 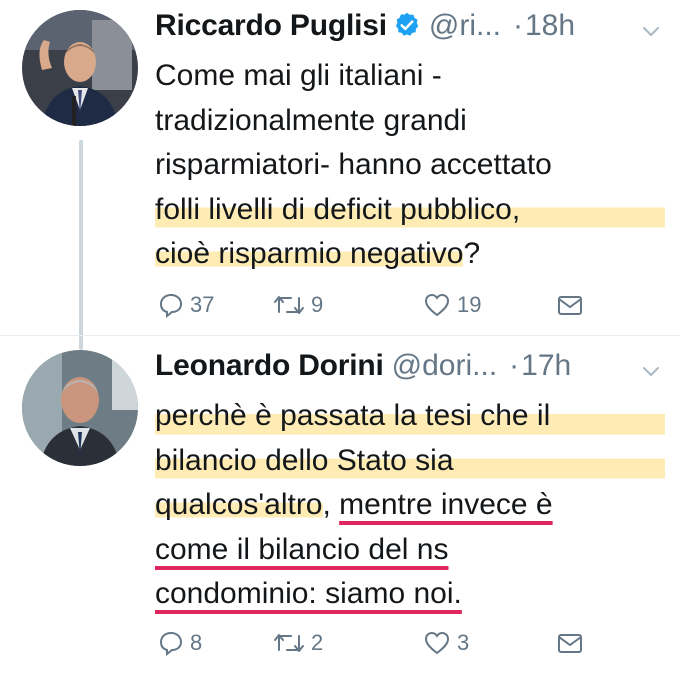 What do you see at coordinates (269, 366) in the screenshot?
I see `author-name: Leonardo Dorini` at bounding box center [269, 366].